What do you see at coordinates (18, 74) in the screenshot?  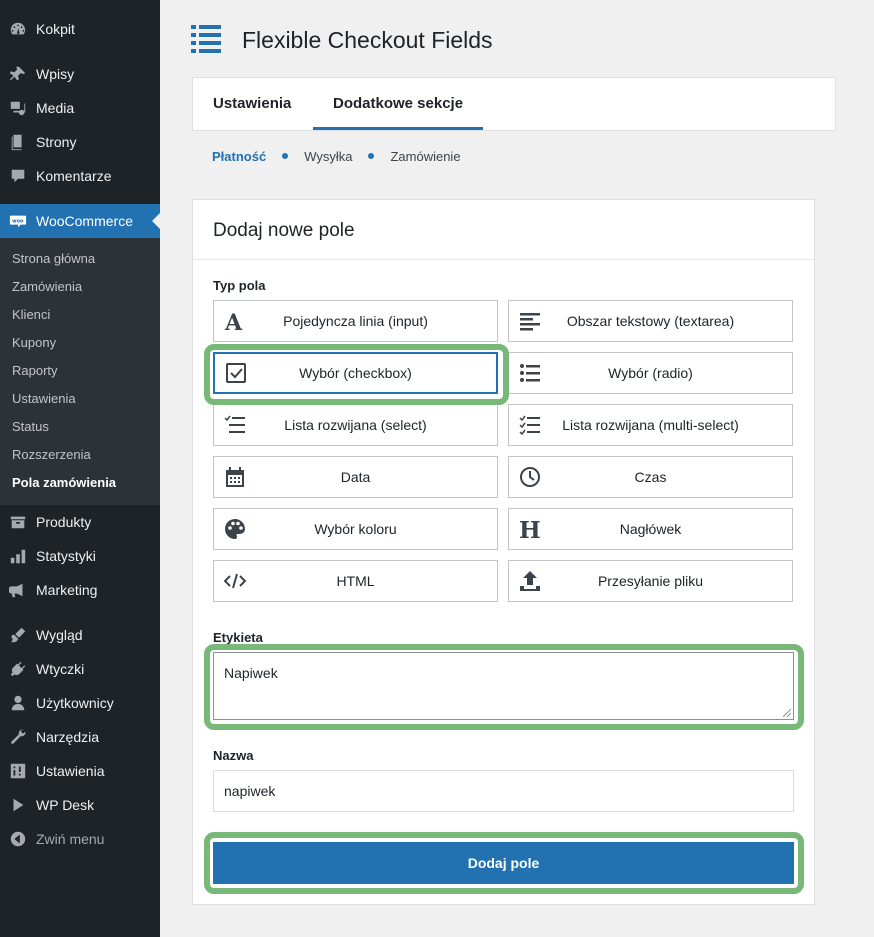 I see `pin-icon` at bounding box center [18, 74].